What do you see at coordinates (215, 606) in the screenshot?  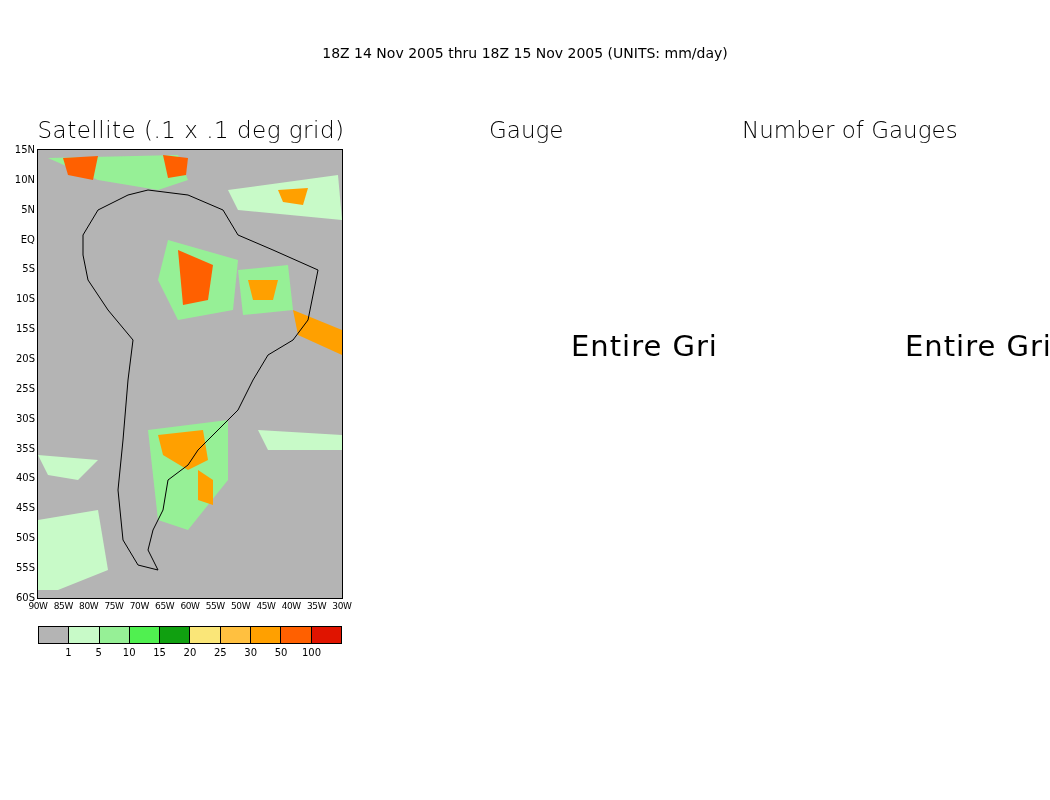 I see `axis-label: 55W` at bounding box center [215, 606].